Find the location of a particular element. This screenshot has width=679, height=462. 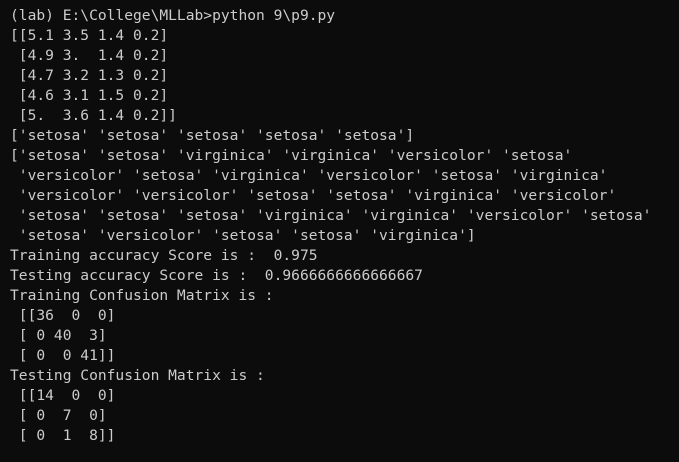

output-line-training-matrix-row: [ 0 0 41]] is located at coordinates (63, 355).